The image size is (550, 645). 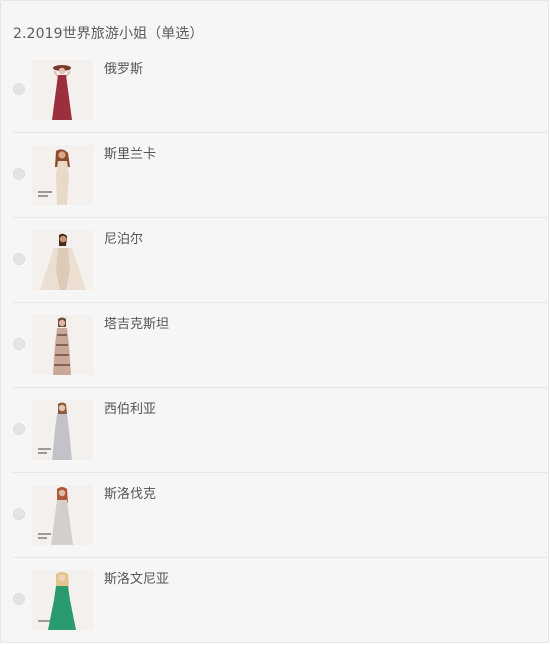 What do you see at coordinates (124, 239) in the screenshot?
I see `option-label: 尼泊尔` at bounding box center [124, 239].